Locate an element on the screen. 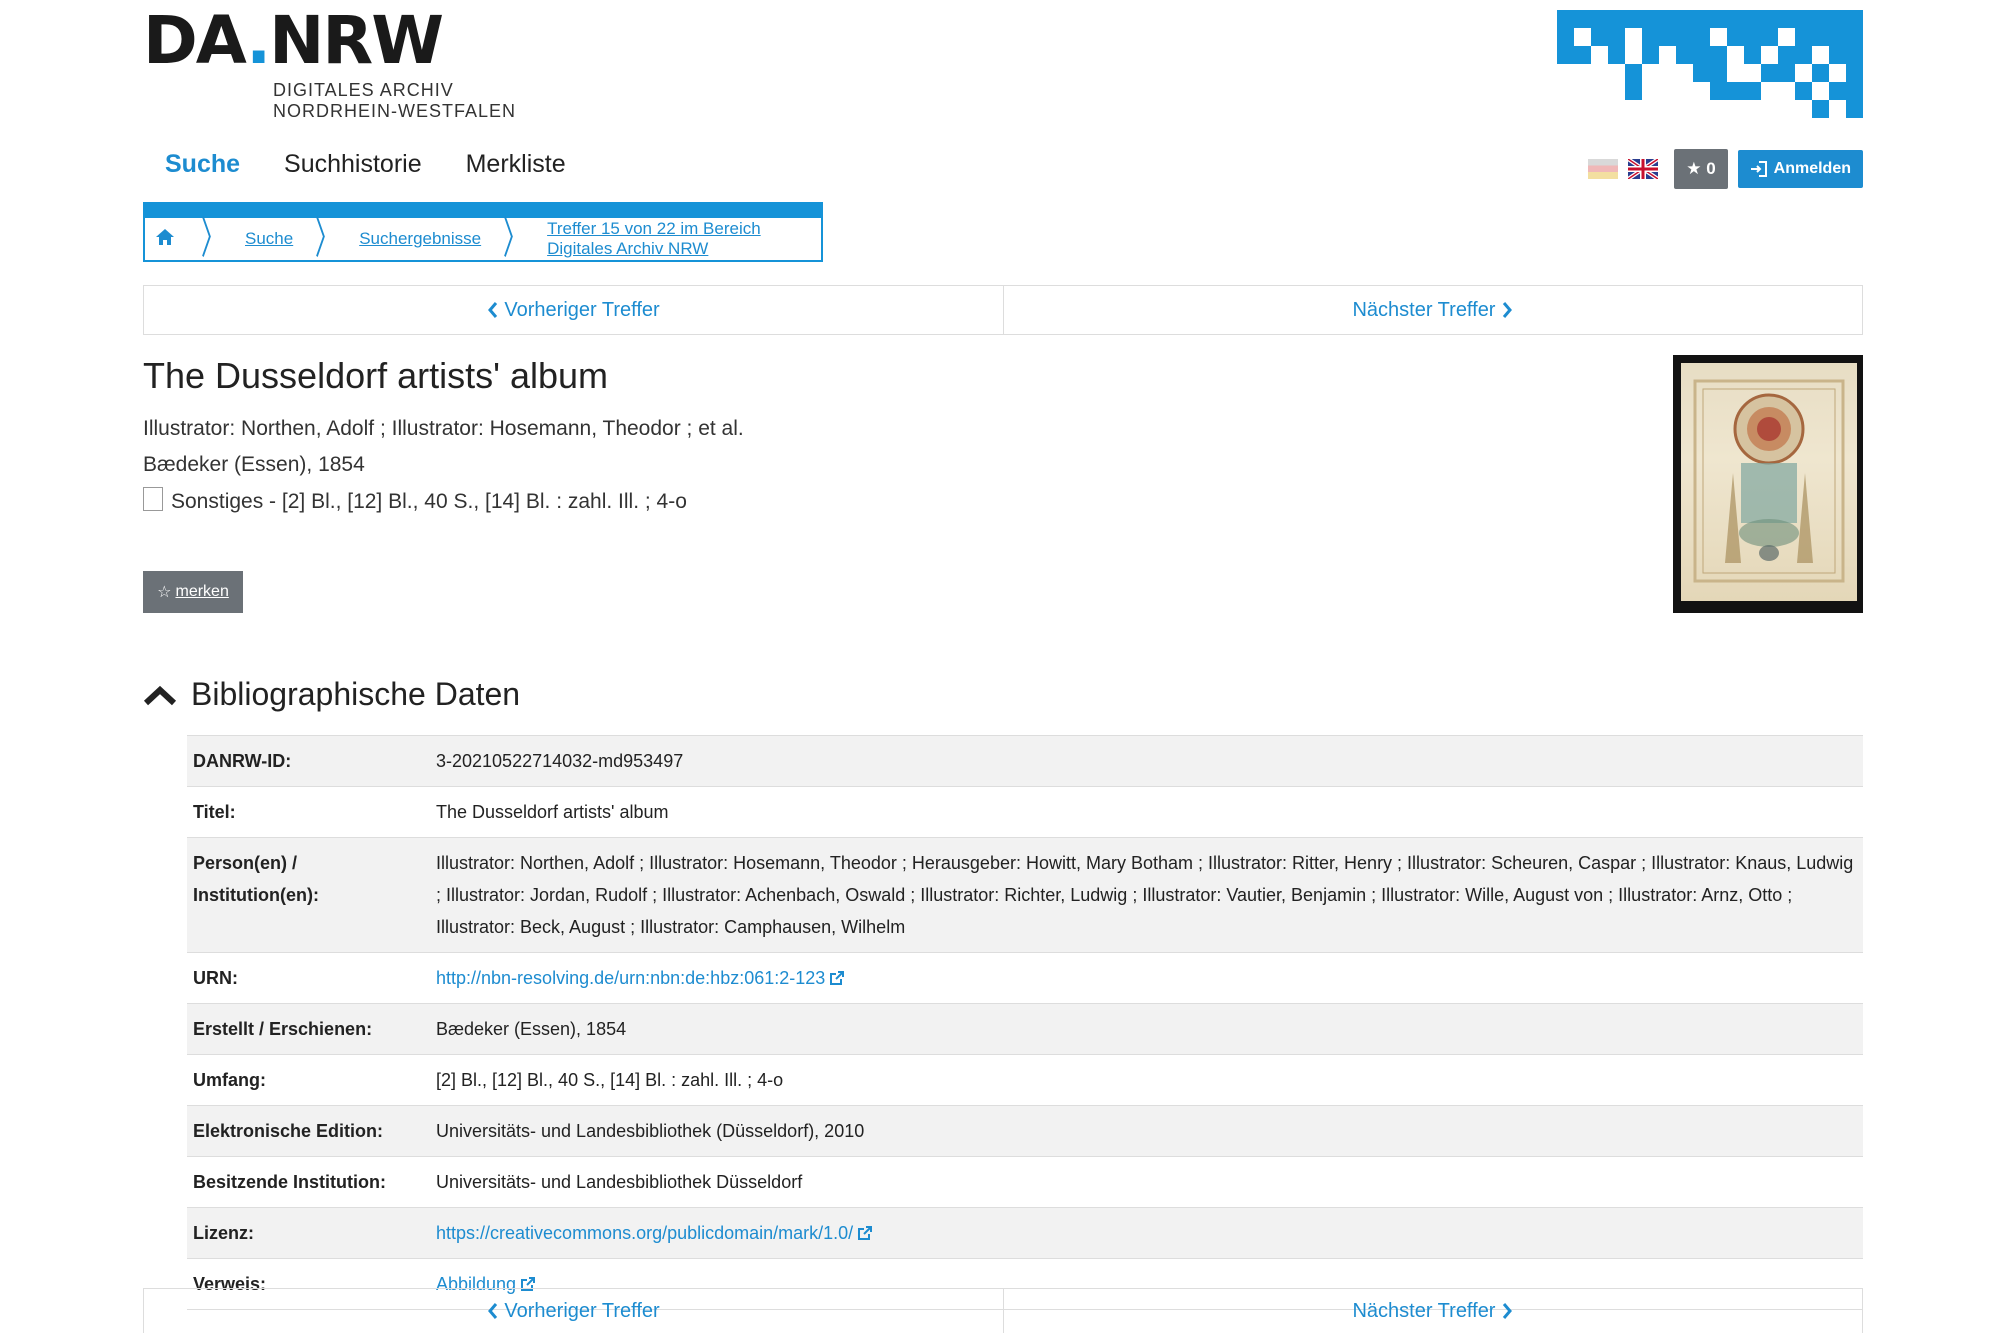 This screenshot has height=1333, width=2000. hit-pager-bottom: Vorheriger Treffer Nächster Treffer is located at coordinates (1003, 1310).